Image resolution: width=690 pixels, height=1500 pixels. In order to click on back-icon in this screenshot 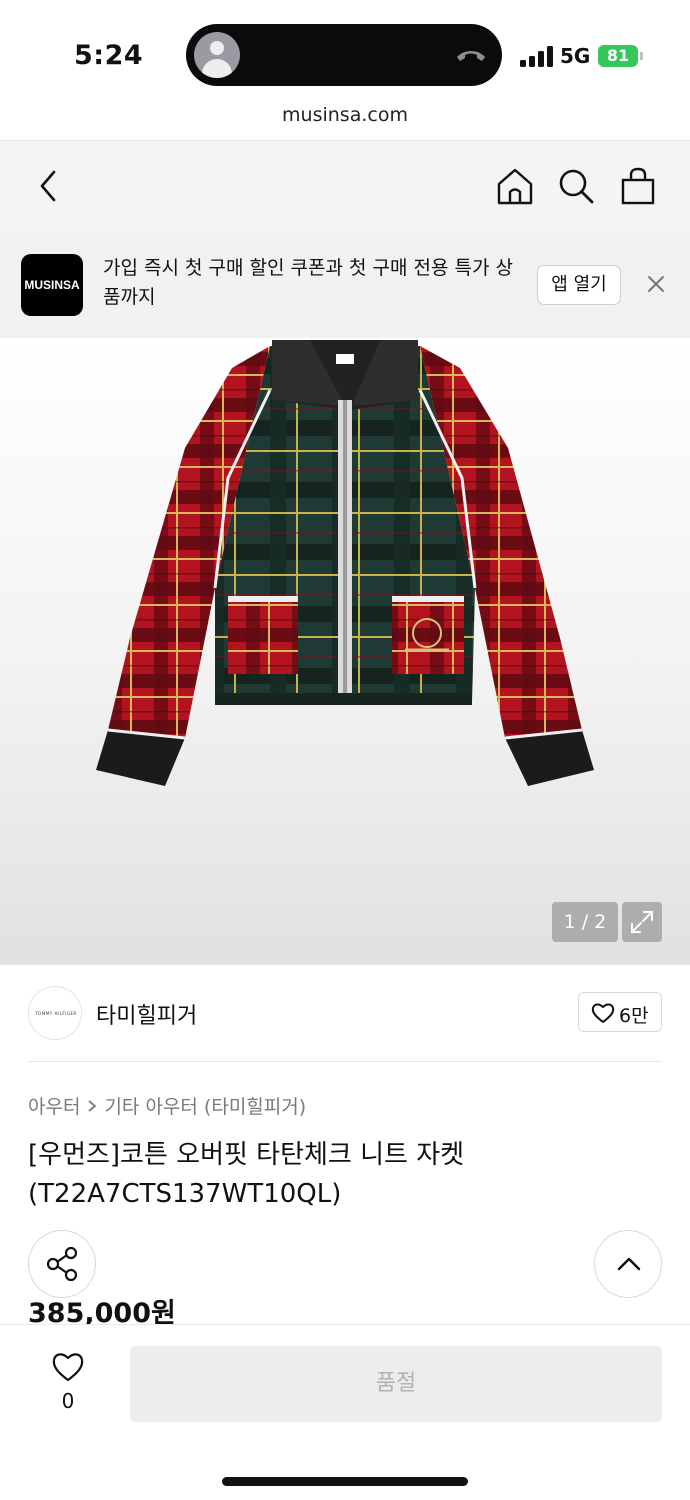, I will do `click(49, 186)`.